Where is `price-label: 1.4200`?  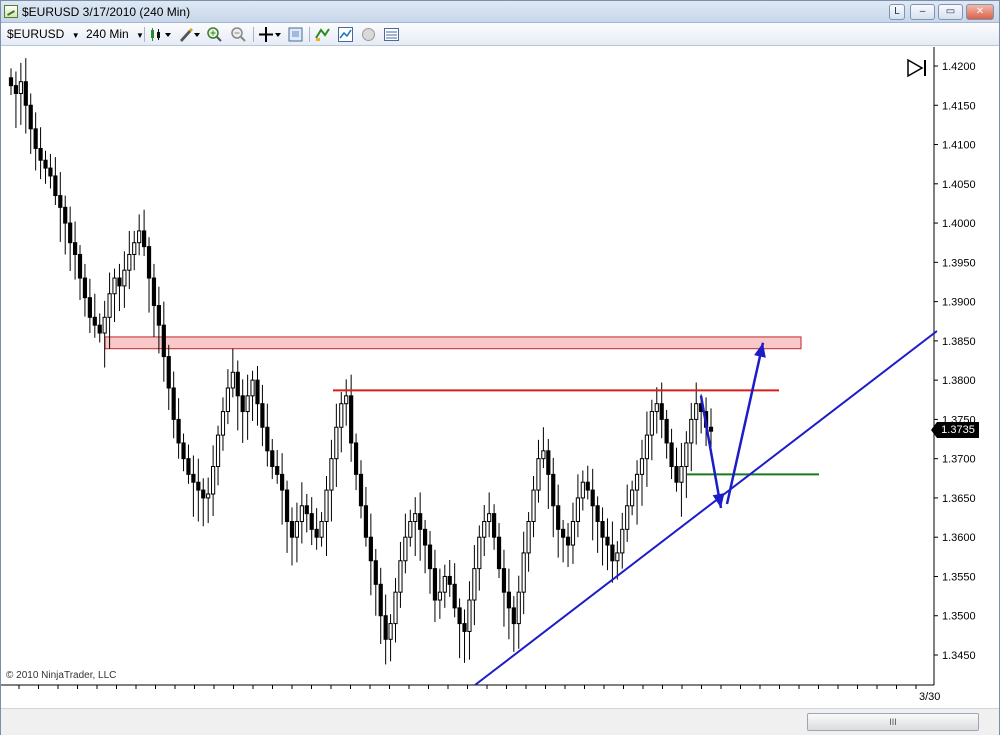
price-label: 1.4200 is located at coordinates (959, 67).